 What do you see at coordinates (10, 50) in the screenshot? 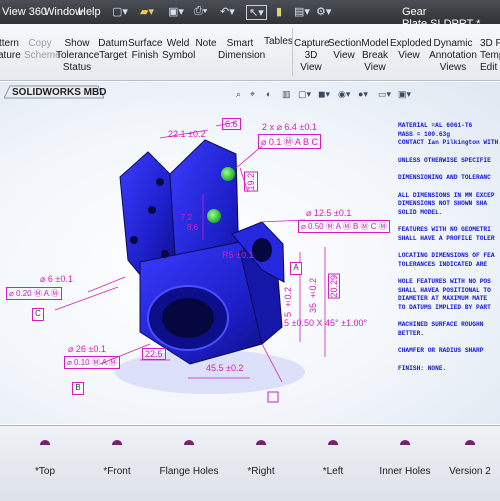
I see `pattern-feature-button: ttern ature` at bounding box center [10, 50].